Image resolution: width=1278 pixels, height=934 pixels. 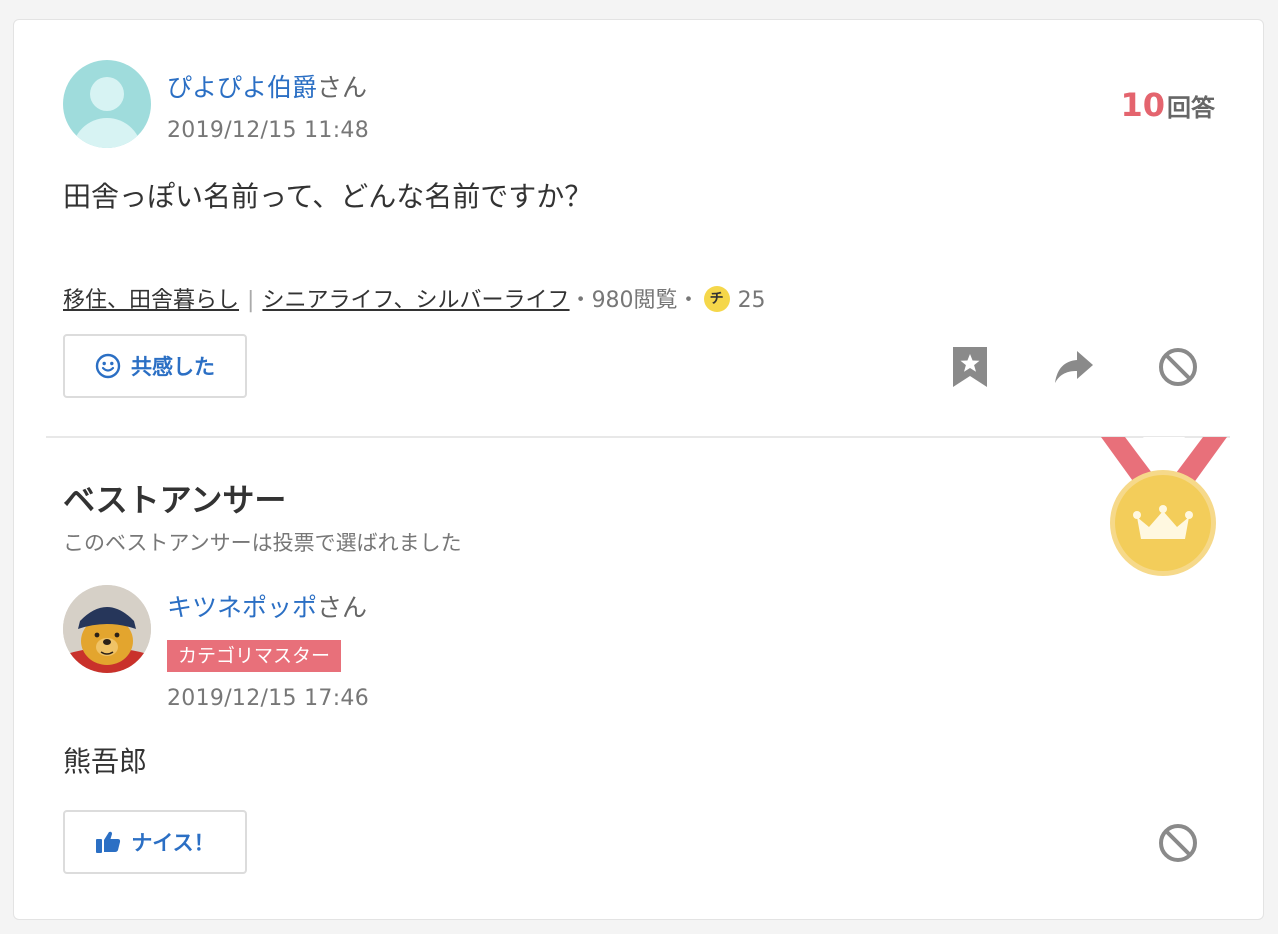 What do you see at coordinates (342, 87) in the screenshot?
I see `questioner-honorific: さん` at bounding box center [342, 87].